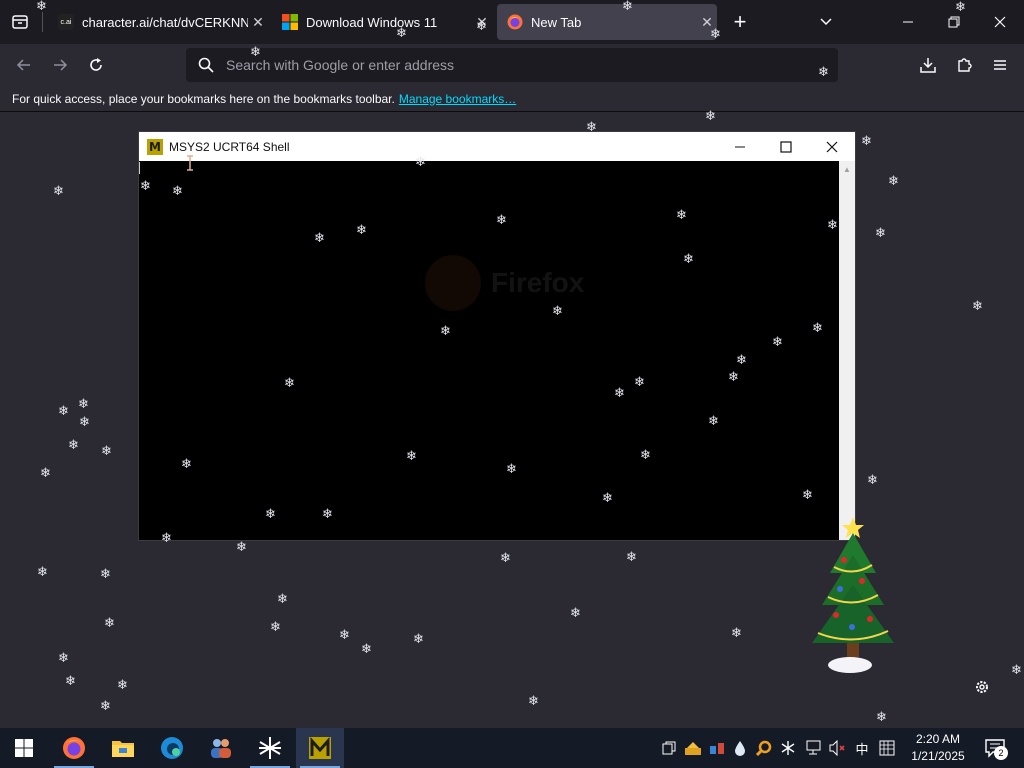 The width and height of the screenshot is (1024, 768). What do you see at coordinates (847, 350) in the screenshot?
I see `terminal-scrollbar: ▲` at bounding box center [847, 350].